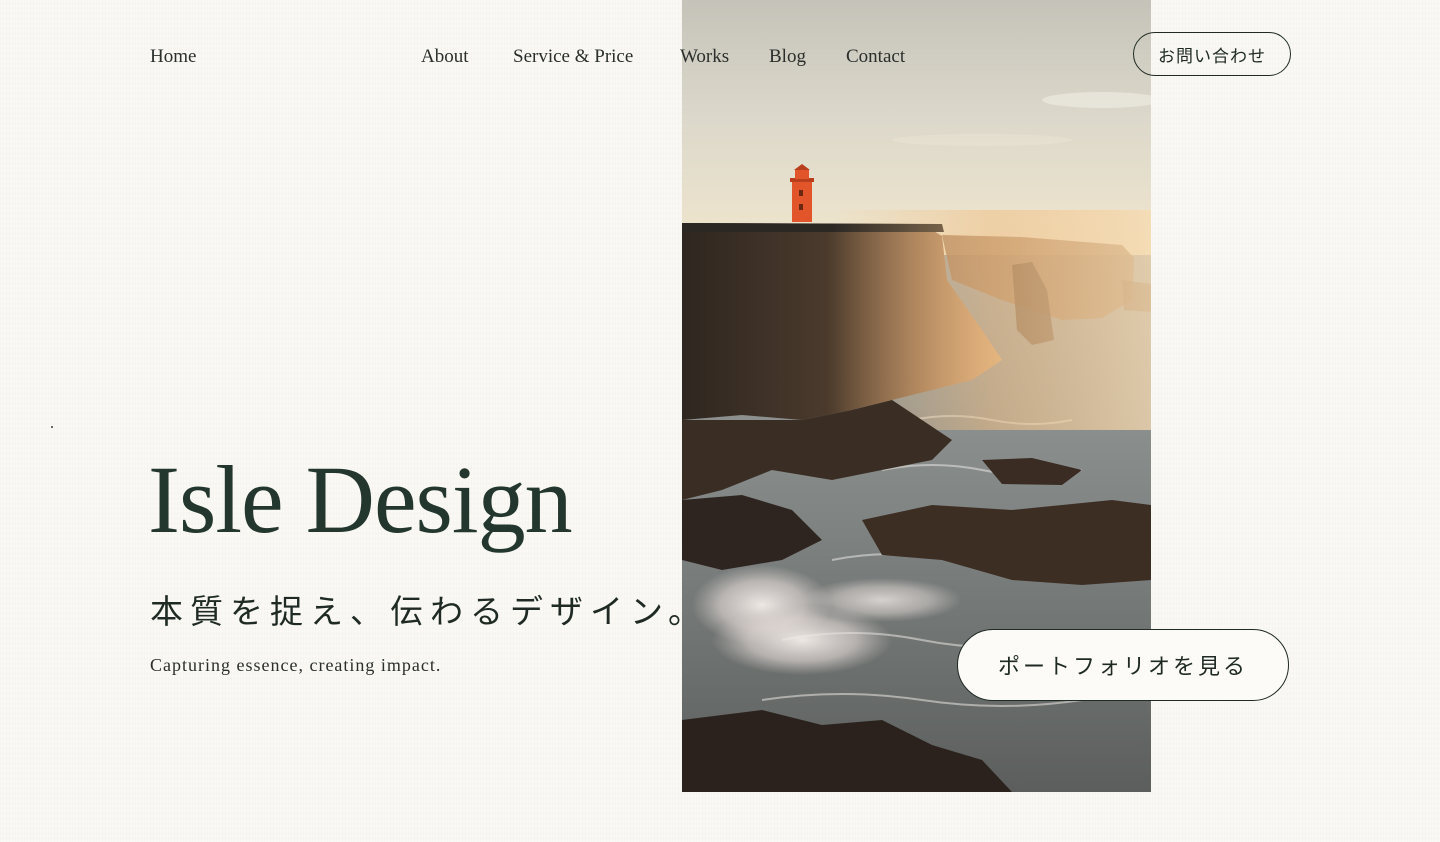 Image resolution: width=1440 pixels, height=842 pixels. What do you see at coordinates (1123, 665) in the screenshot?
I see `view-portfolio-button: ポートフォリオを見る` at bounding box center [1123, 665].